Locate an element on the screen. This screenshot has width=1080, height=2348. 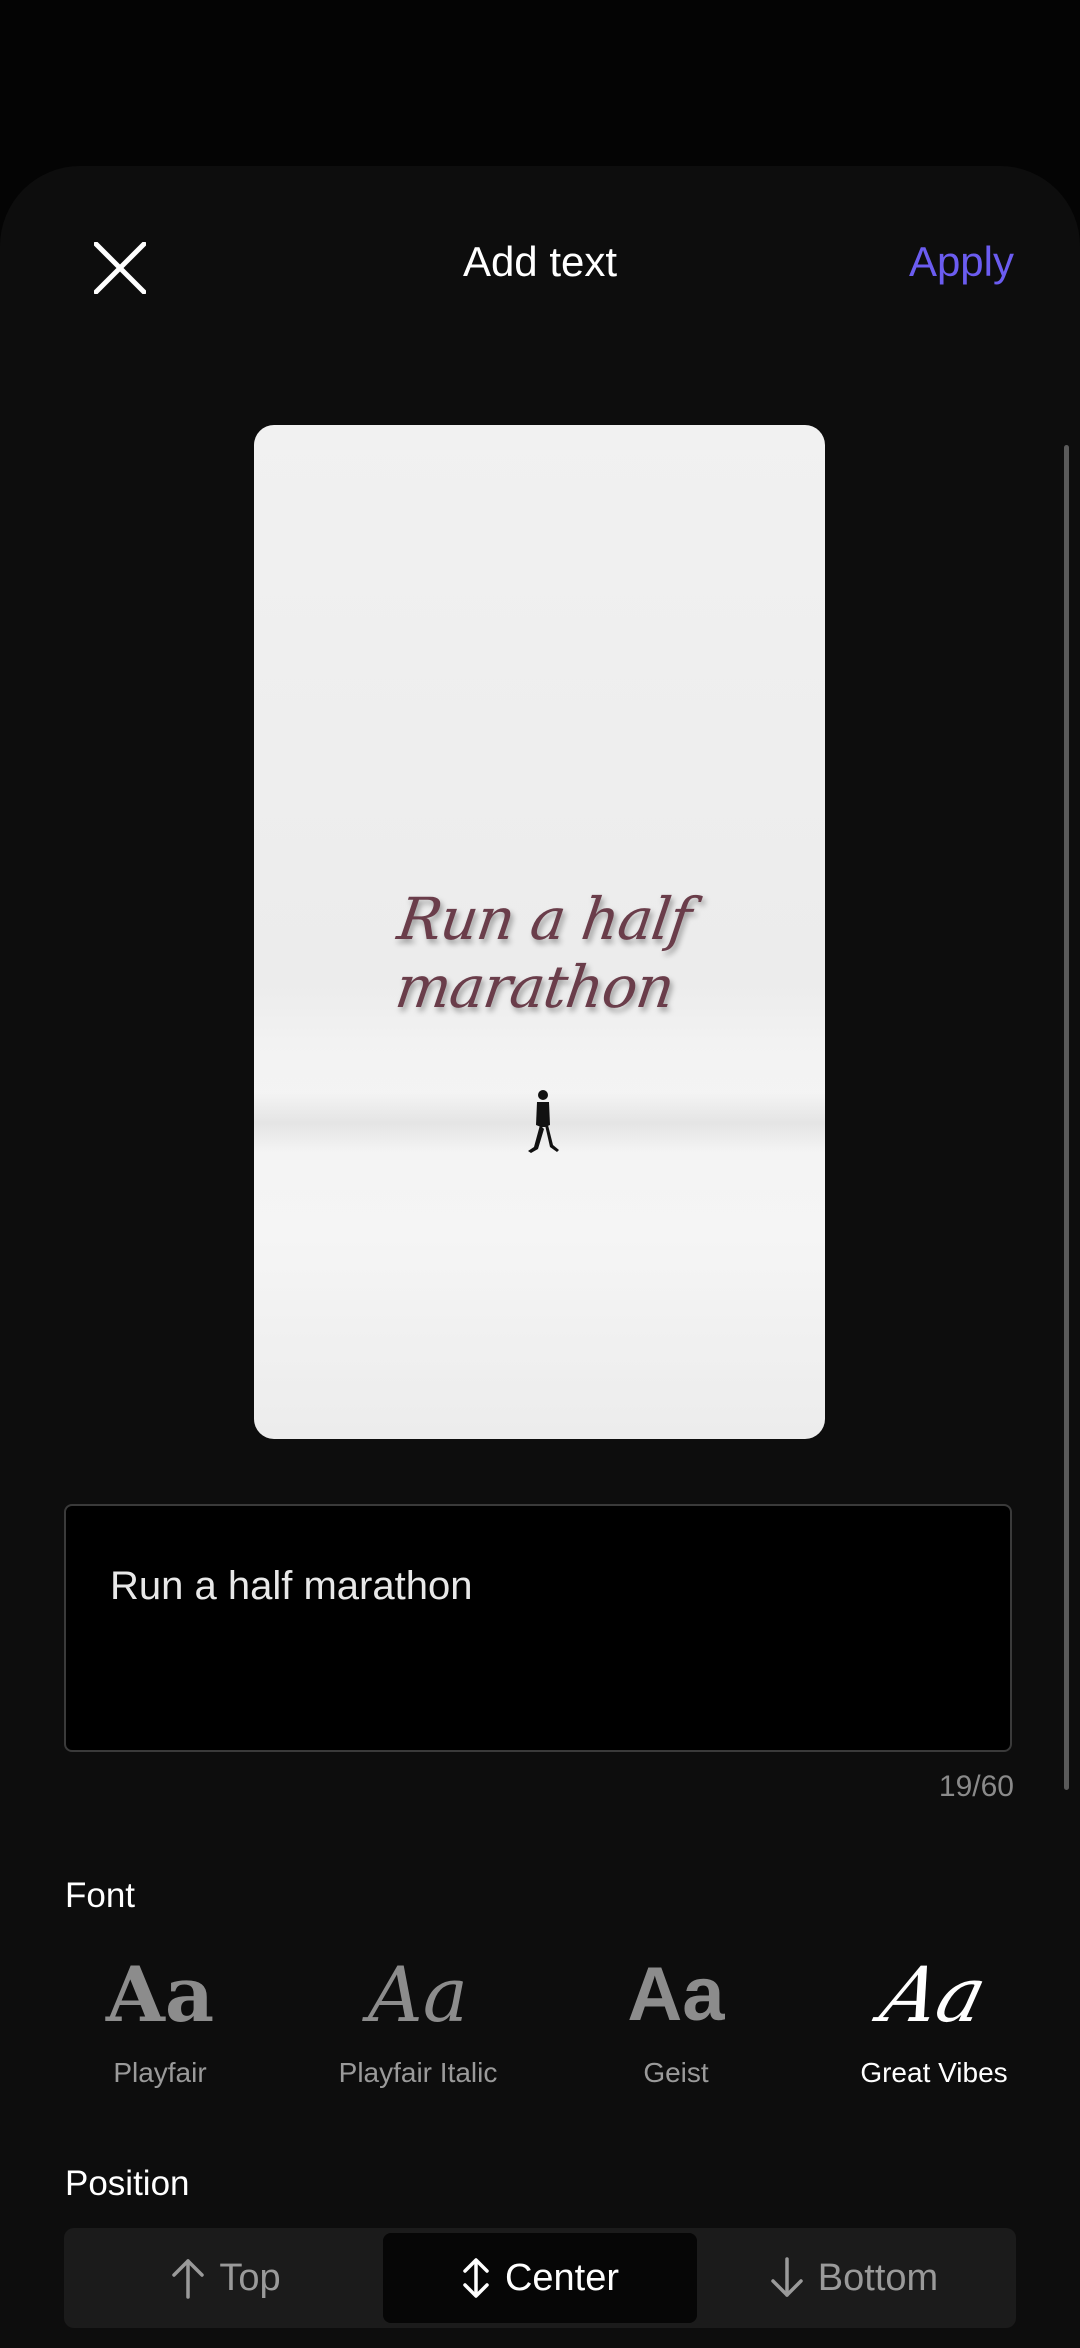
scrollbar is located at coordinates (1066, 1117).